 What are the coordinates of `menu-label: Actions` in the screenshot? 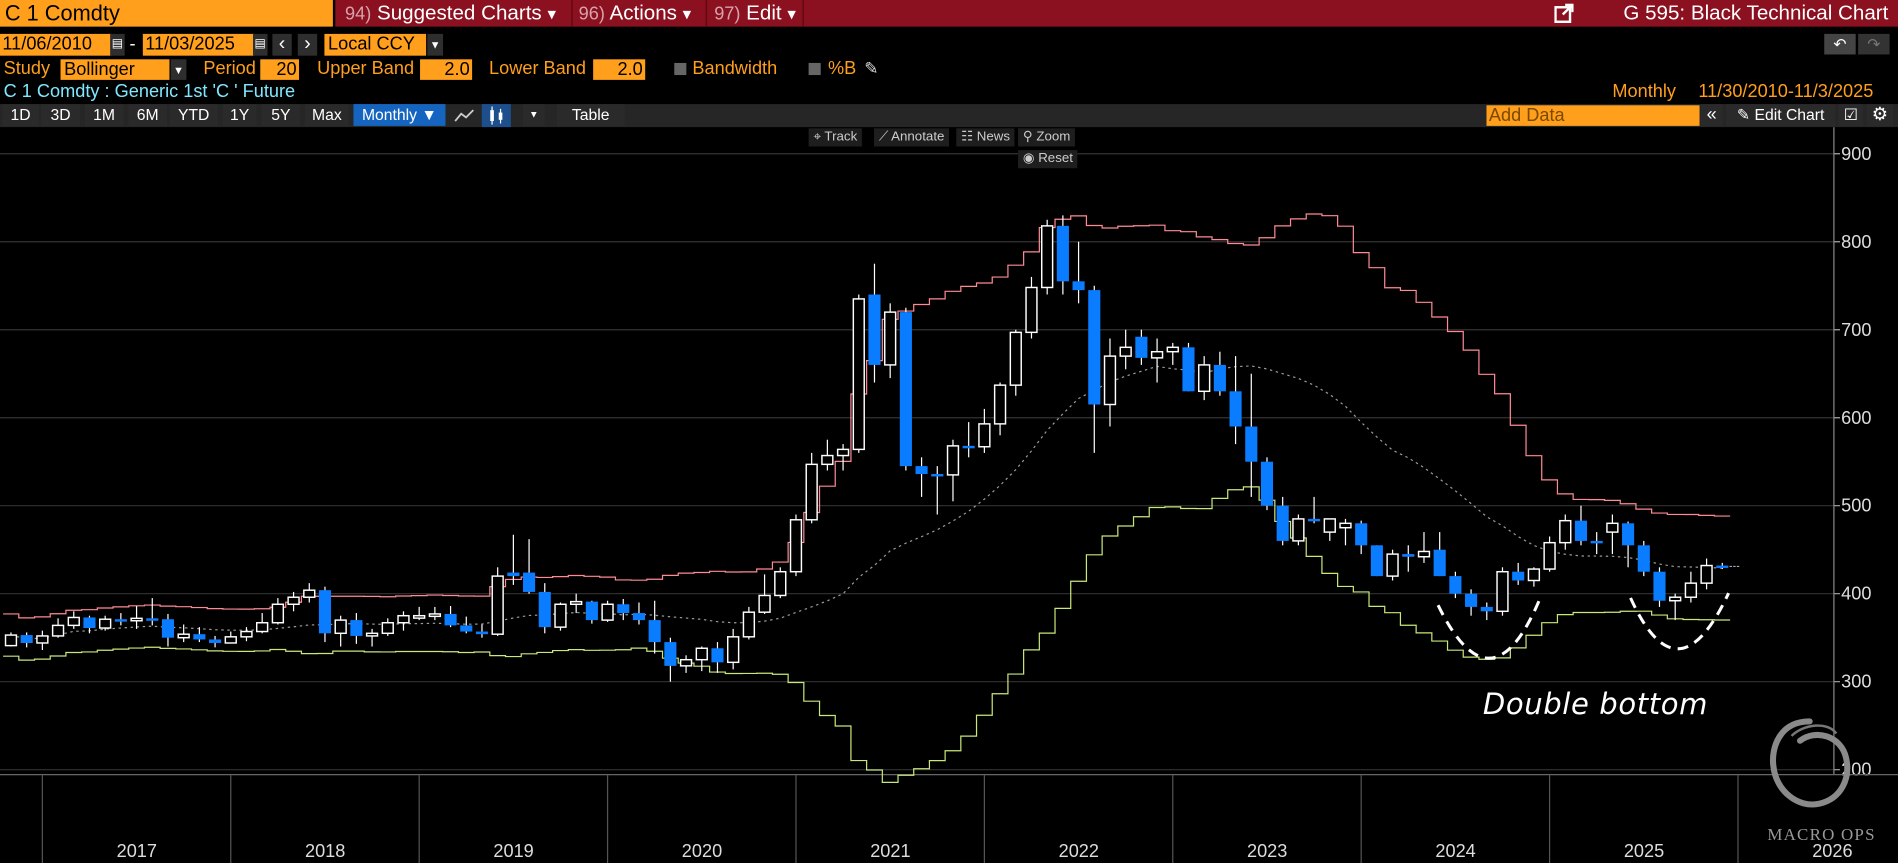 It's located at (643, 13).